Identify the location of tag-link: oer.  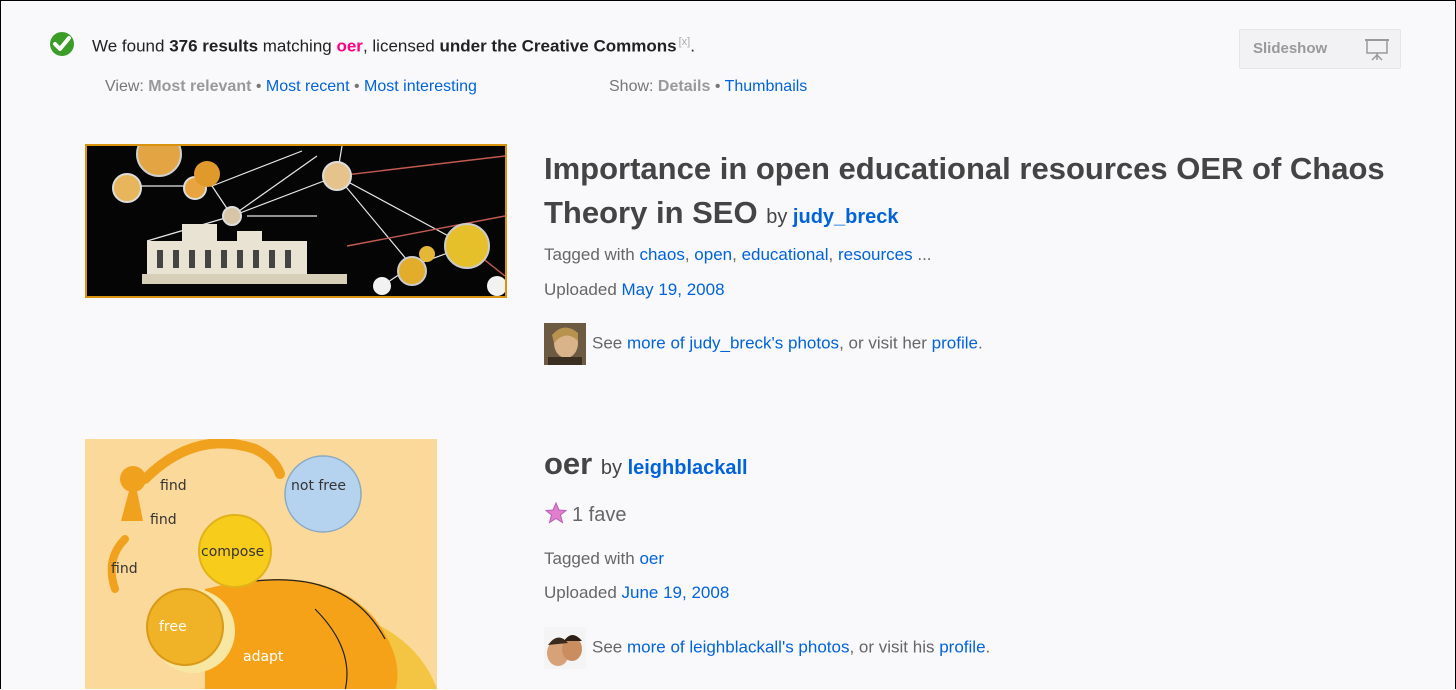
(651, 558).